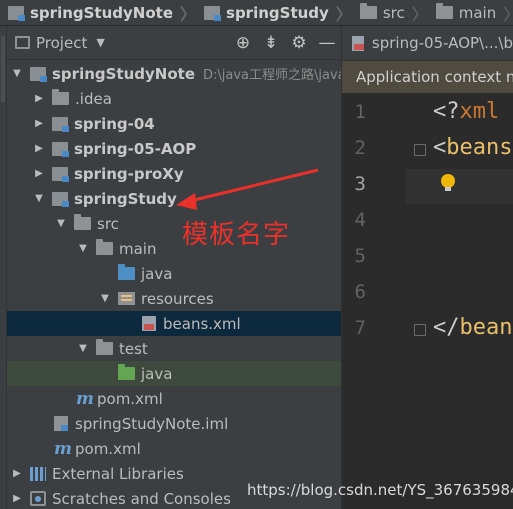  I want to click on current-line-highlight, so click(459, 186).